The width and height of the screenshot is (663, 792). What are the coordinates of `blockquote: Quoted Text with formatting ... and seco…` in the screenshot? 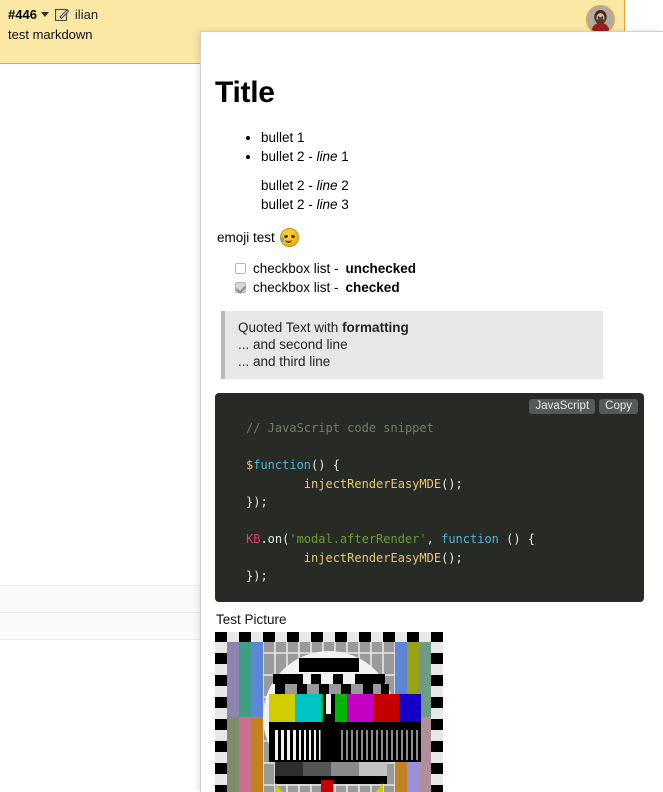 It's located at (412, 345).